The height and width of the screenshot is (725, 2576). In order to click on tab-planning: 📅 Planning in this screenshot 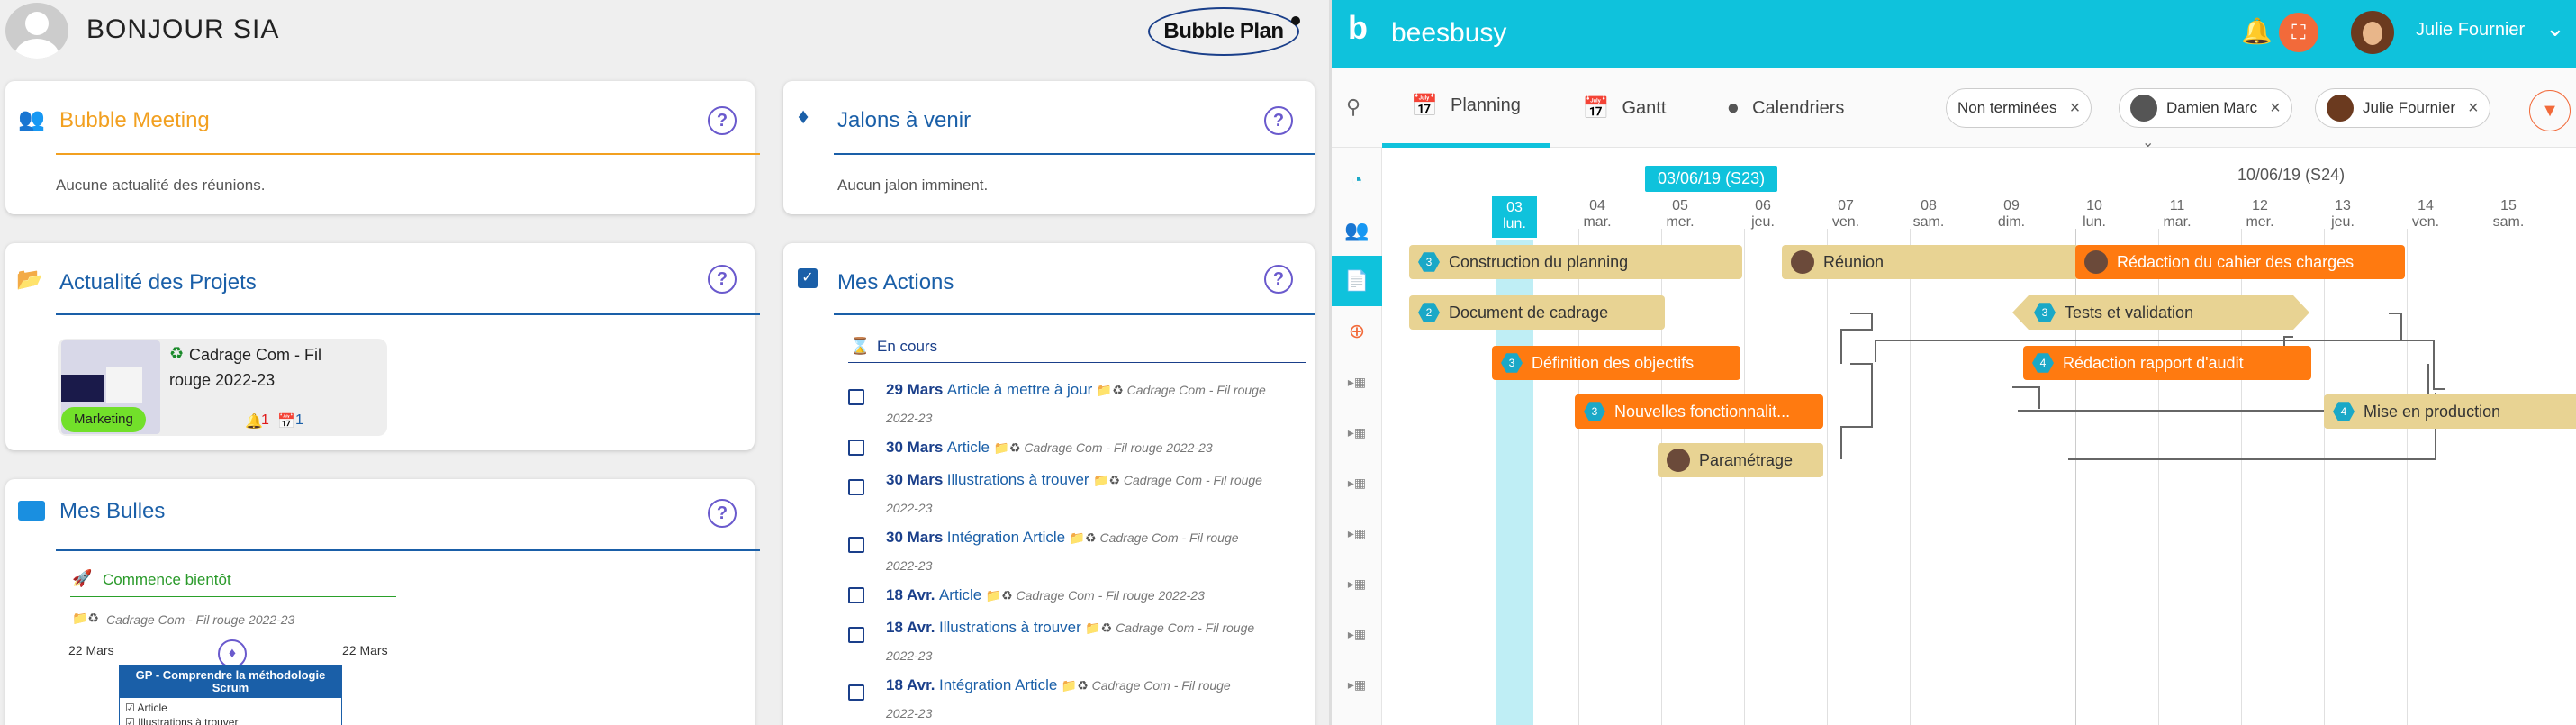, I will do `click(1466, 108)`.